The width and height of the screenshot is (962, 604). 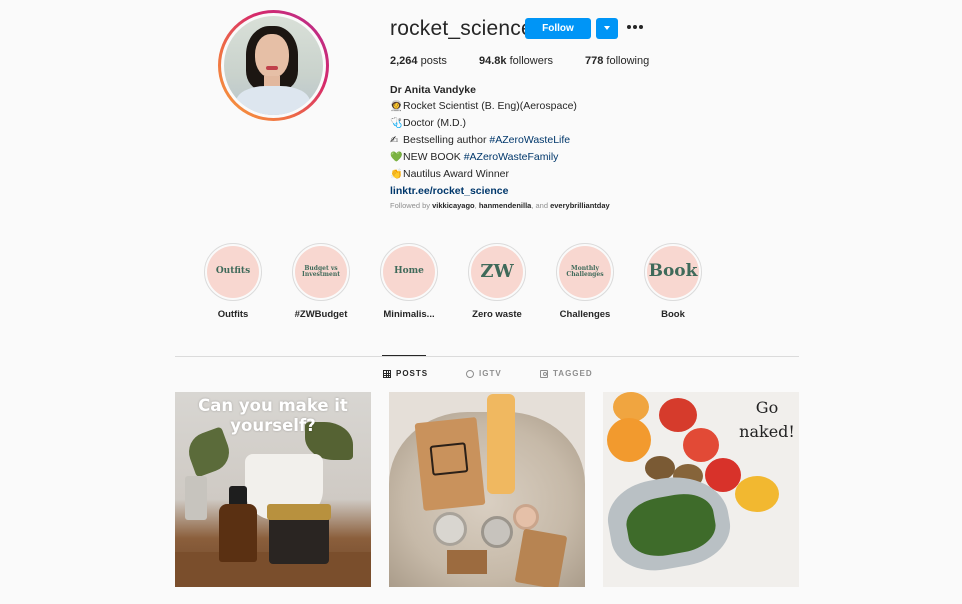 I want to click on kiwi-shape, so click(x=660, y=468).